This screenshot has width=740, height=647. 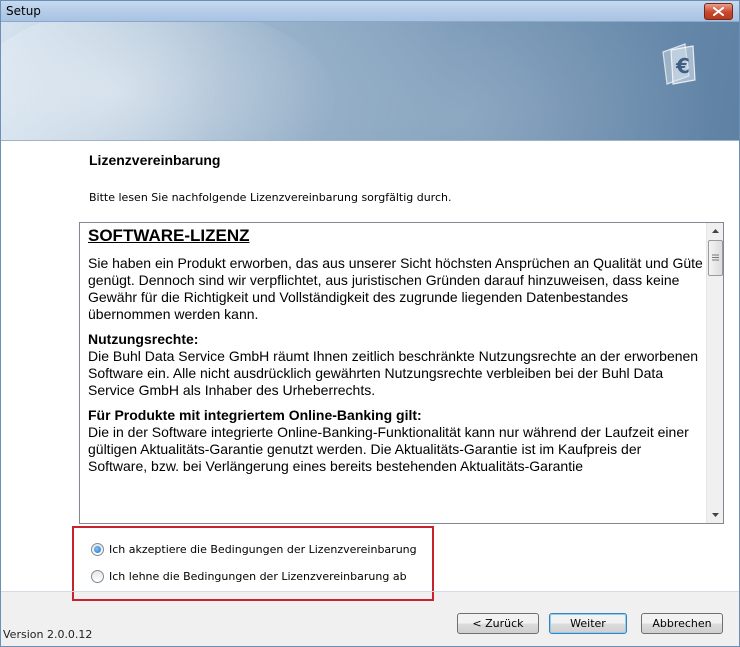 I want to click on version-label: Version 2.0.0.12, so click(x=48, y=634).